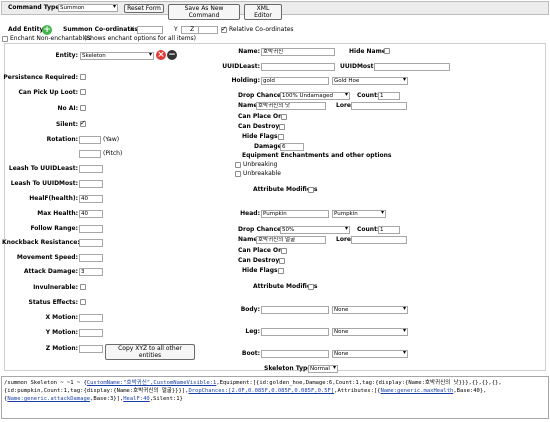 Image resolution: width=550 pixels, height=422 pixels. Describe the element at coordinates (144, 8) in the screenshot. I see `reset-form-button: Reset Form` at that location.